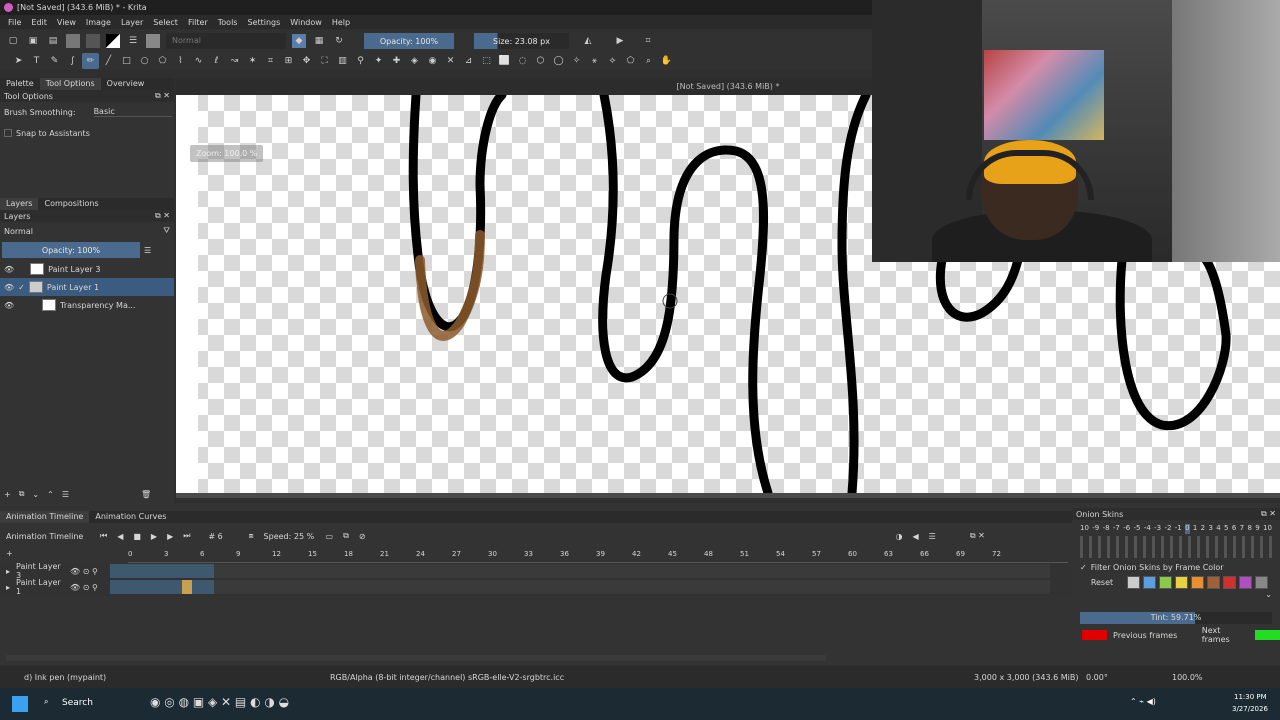 The image size is (1280, 720). Describe the element at coordinates (416, 658) in the screenshot. I see `timeline-scrollbar` at that location.